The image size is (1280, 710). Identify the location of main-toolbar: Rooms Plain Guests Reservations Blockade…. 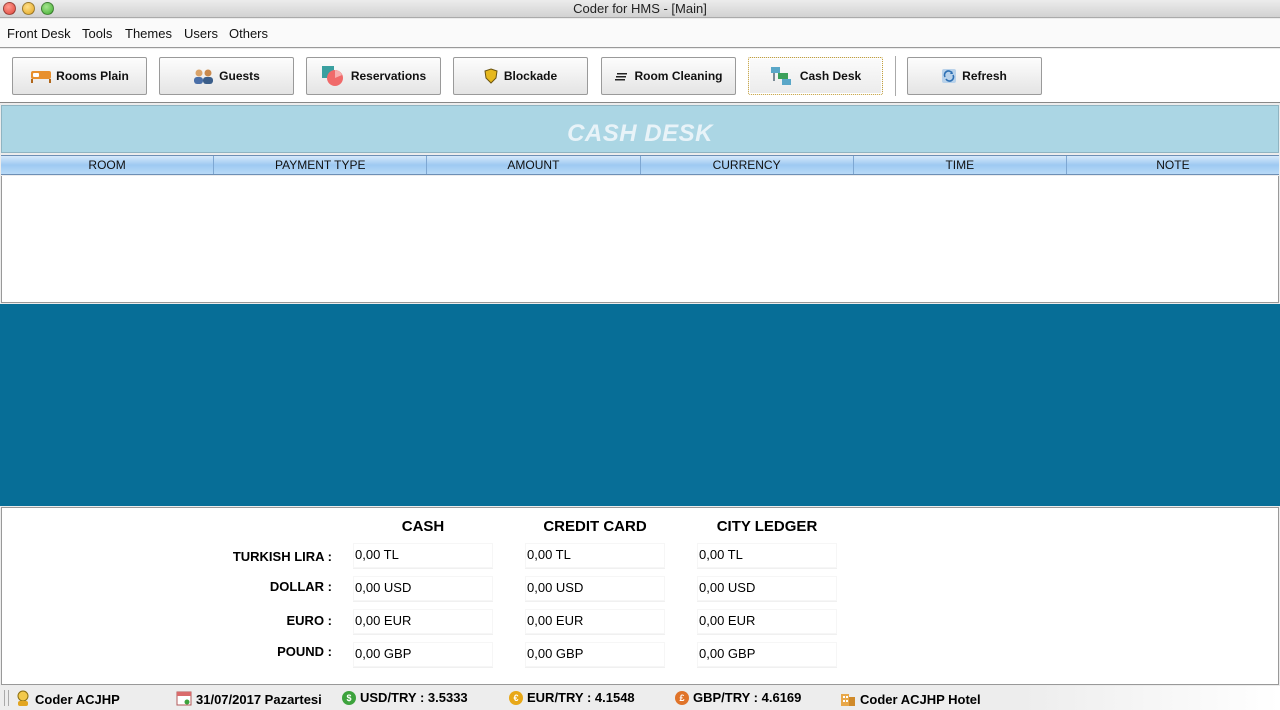
(640, 76).